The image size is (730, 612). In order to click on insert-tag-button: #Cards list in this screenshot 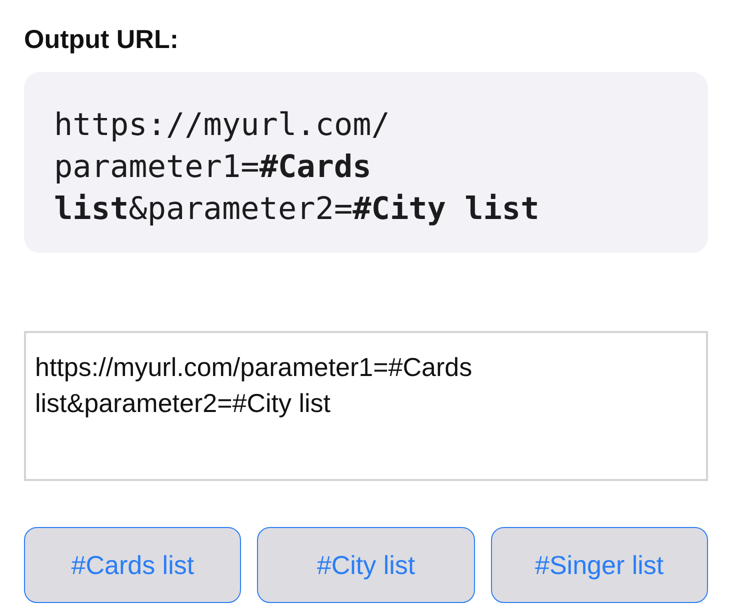, I will do `click(133, 565)`.